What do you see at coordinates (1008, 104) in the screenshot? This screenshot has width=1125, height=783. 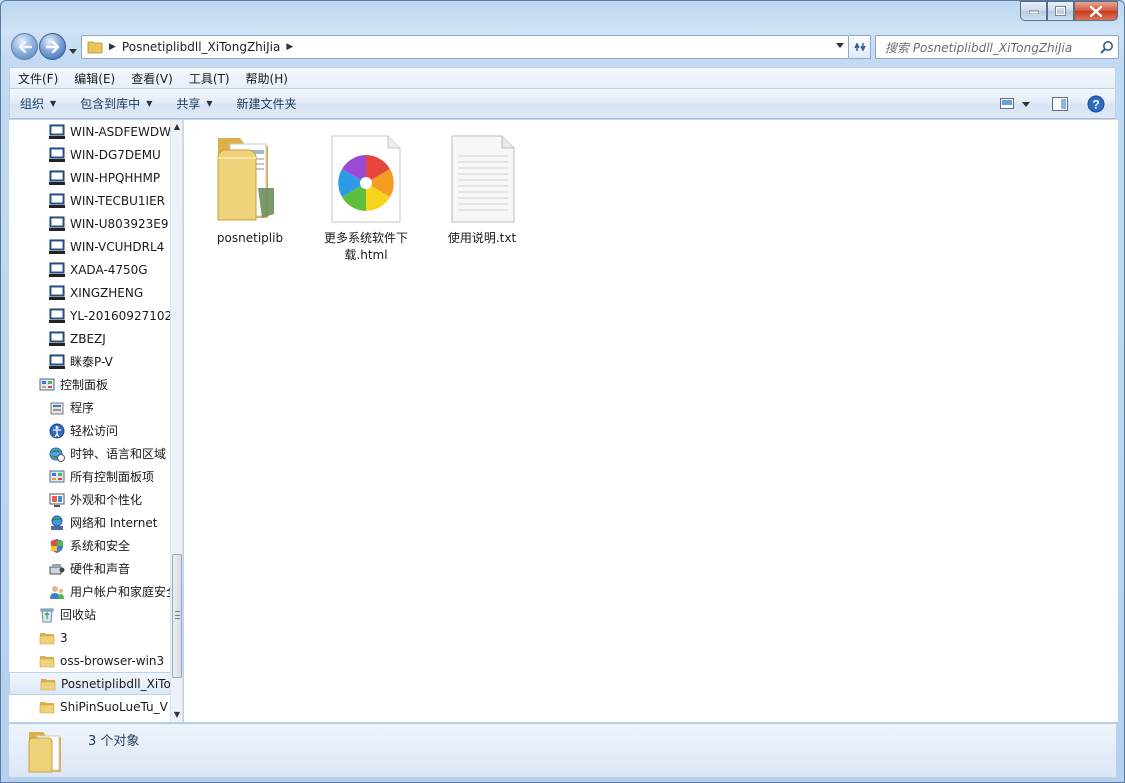 I see `change-view-button` at bounding box center [1008, 104].